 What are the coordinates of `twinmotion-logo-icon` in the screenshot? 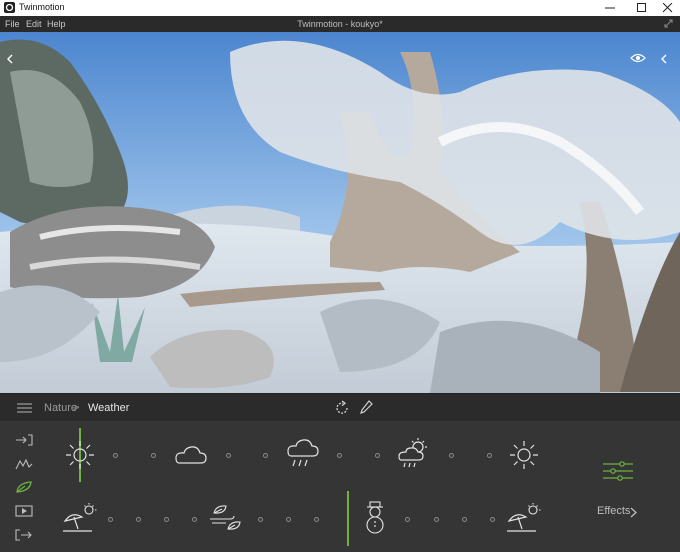 It's located at (9, 7).